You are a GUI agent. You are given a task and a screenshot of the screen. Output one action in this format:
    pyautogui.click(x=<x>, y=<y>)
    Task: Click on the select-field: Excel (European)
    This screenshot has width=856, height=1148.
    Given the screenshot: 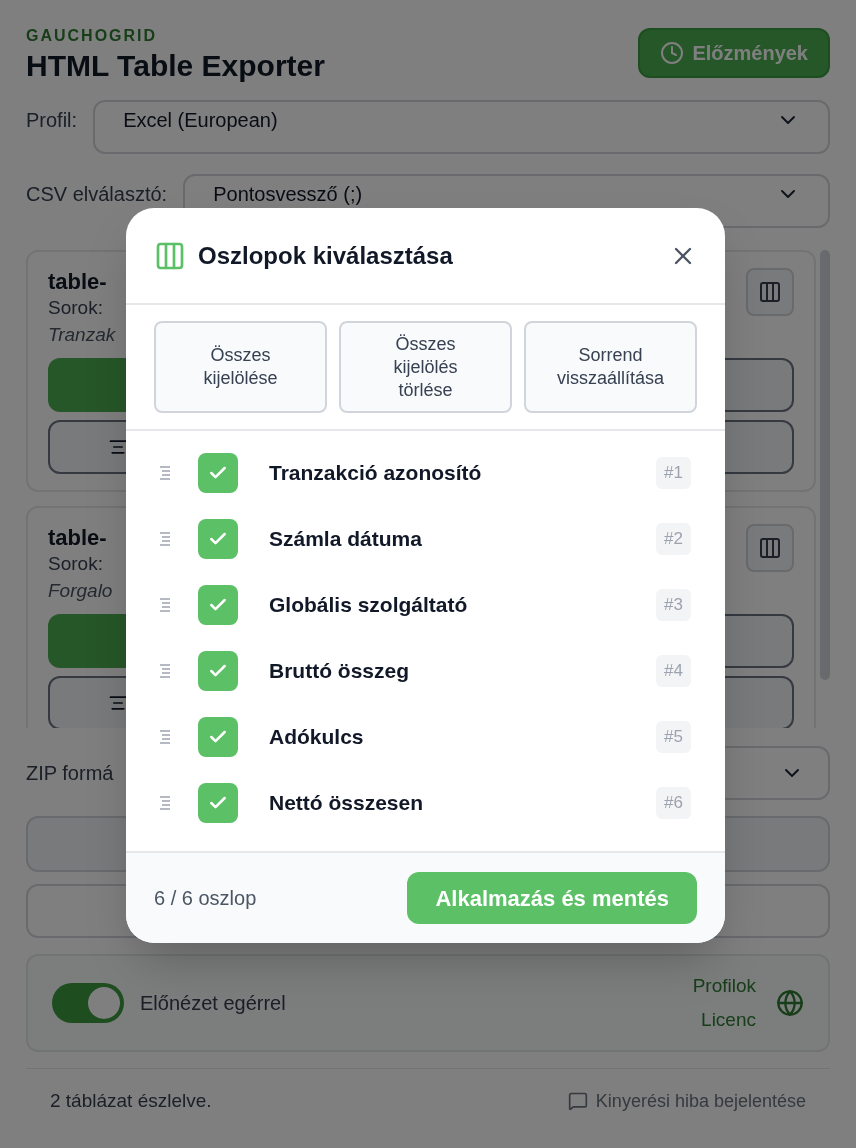 What is the action you would take?
    pyautogui.click(x=461, y=127)
    